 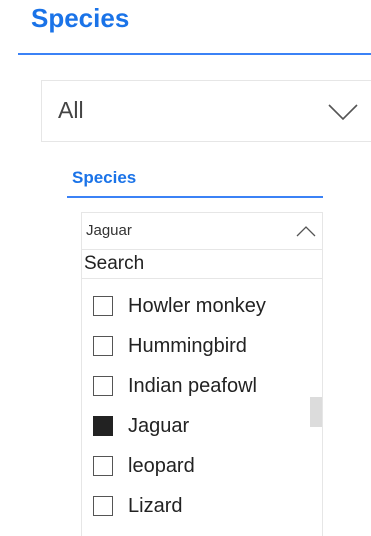 I want to click on list-item-label: Howler monkey, so click(x=197, y=306).